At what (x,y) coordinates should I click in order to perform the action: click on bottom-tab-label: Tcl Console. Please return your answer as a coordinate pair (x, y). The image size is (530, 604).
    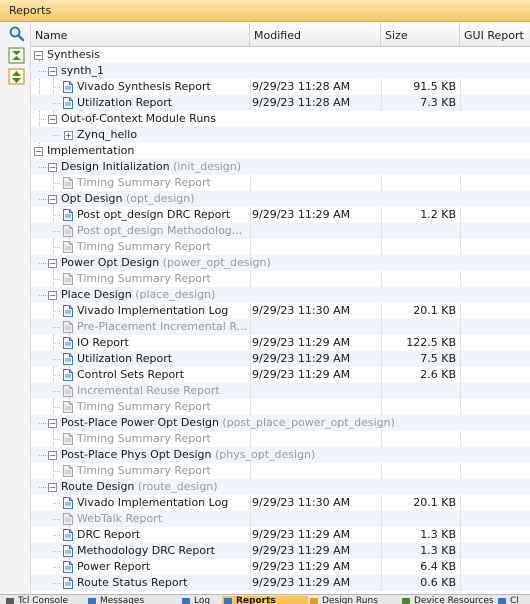
    Looking at the image, I should click on (43, 600).